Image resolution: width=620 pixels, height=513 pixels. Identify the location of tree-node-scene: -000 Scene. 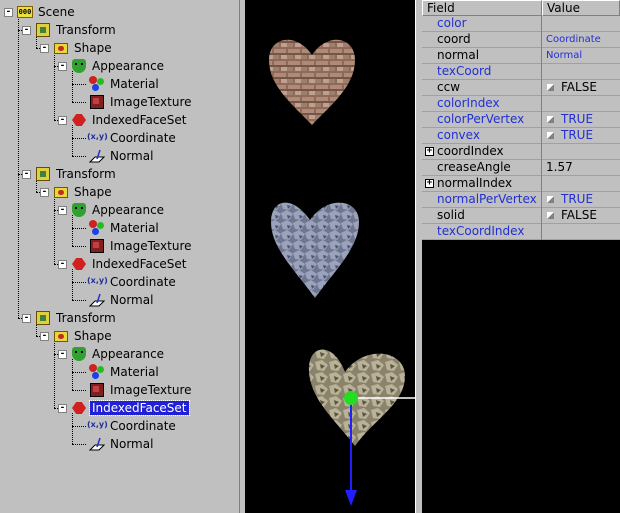
(40, 12).